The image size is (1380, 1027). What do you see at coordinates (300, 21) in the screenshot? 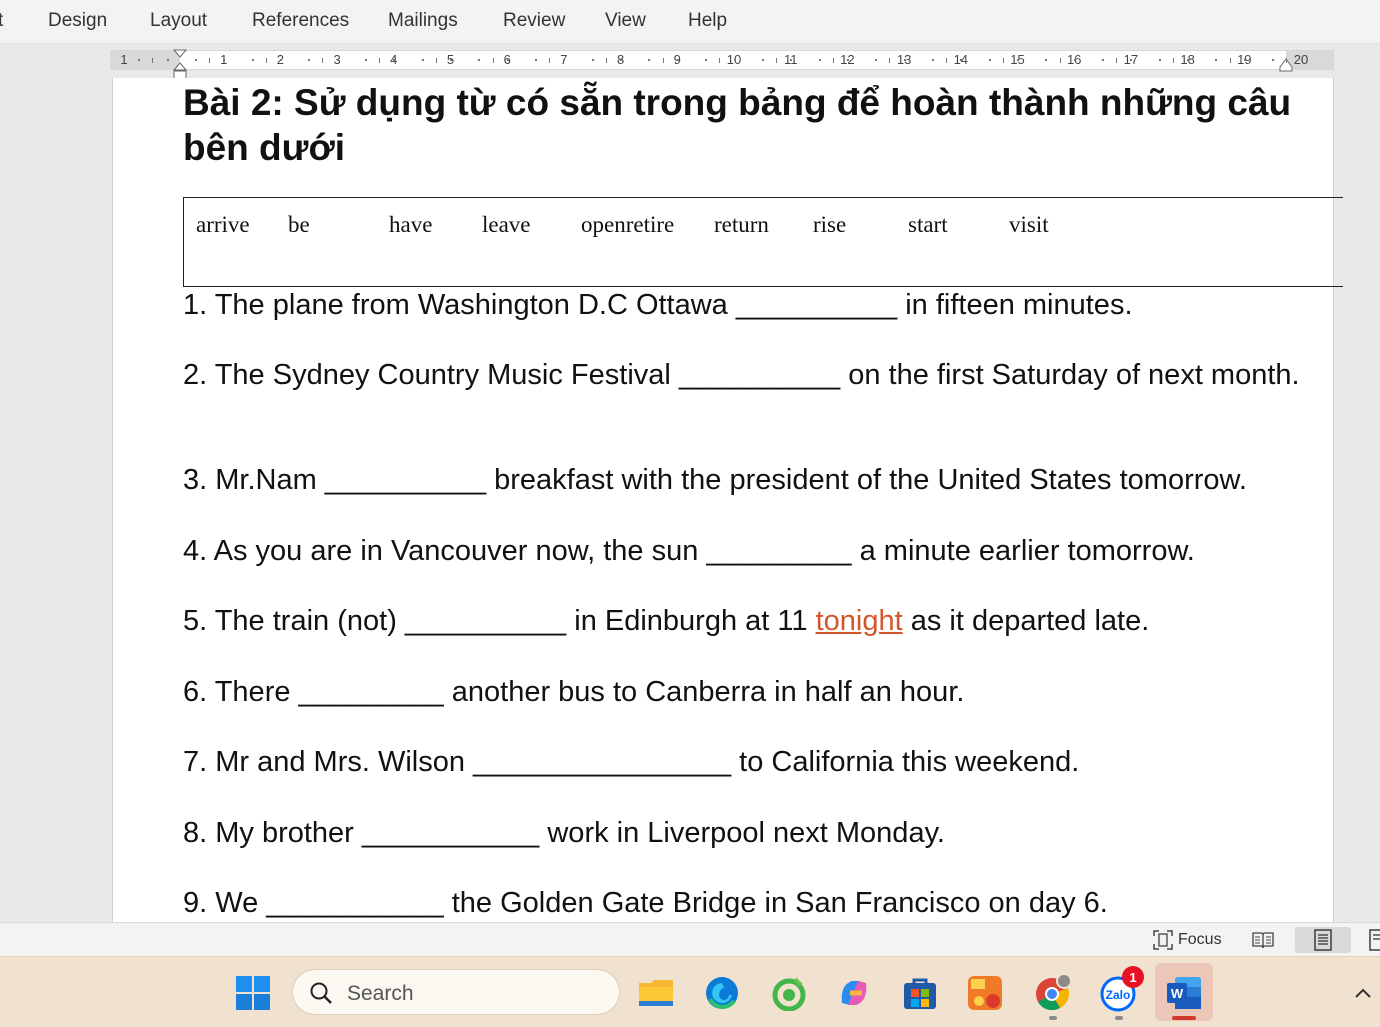
I see `tab-references: References` at bounding box center [300, 21].